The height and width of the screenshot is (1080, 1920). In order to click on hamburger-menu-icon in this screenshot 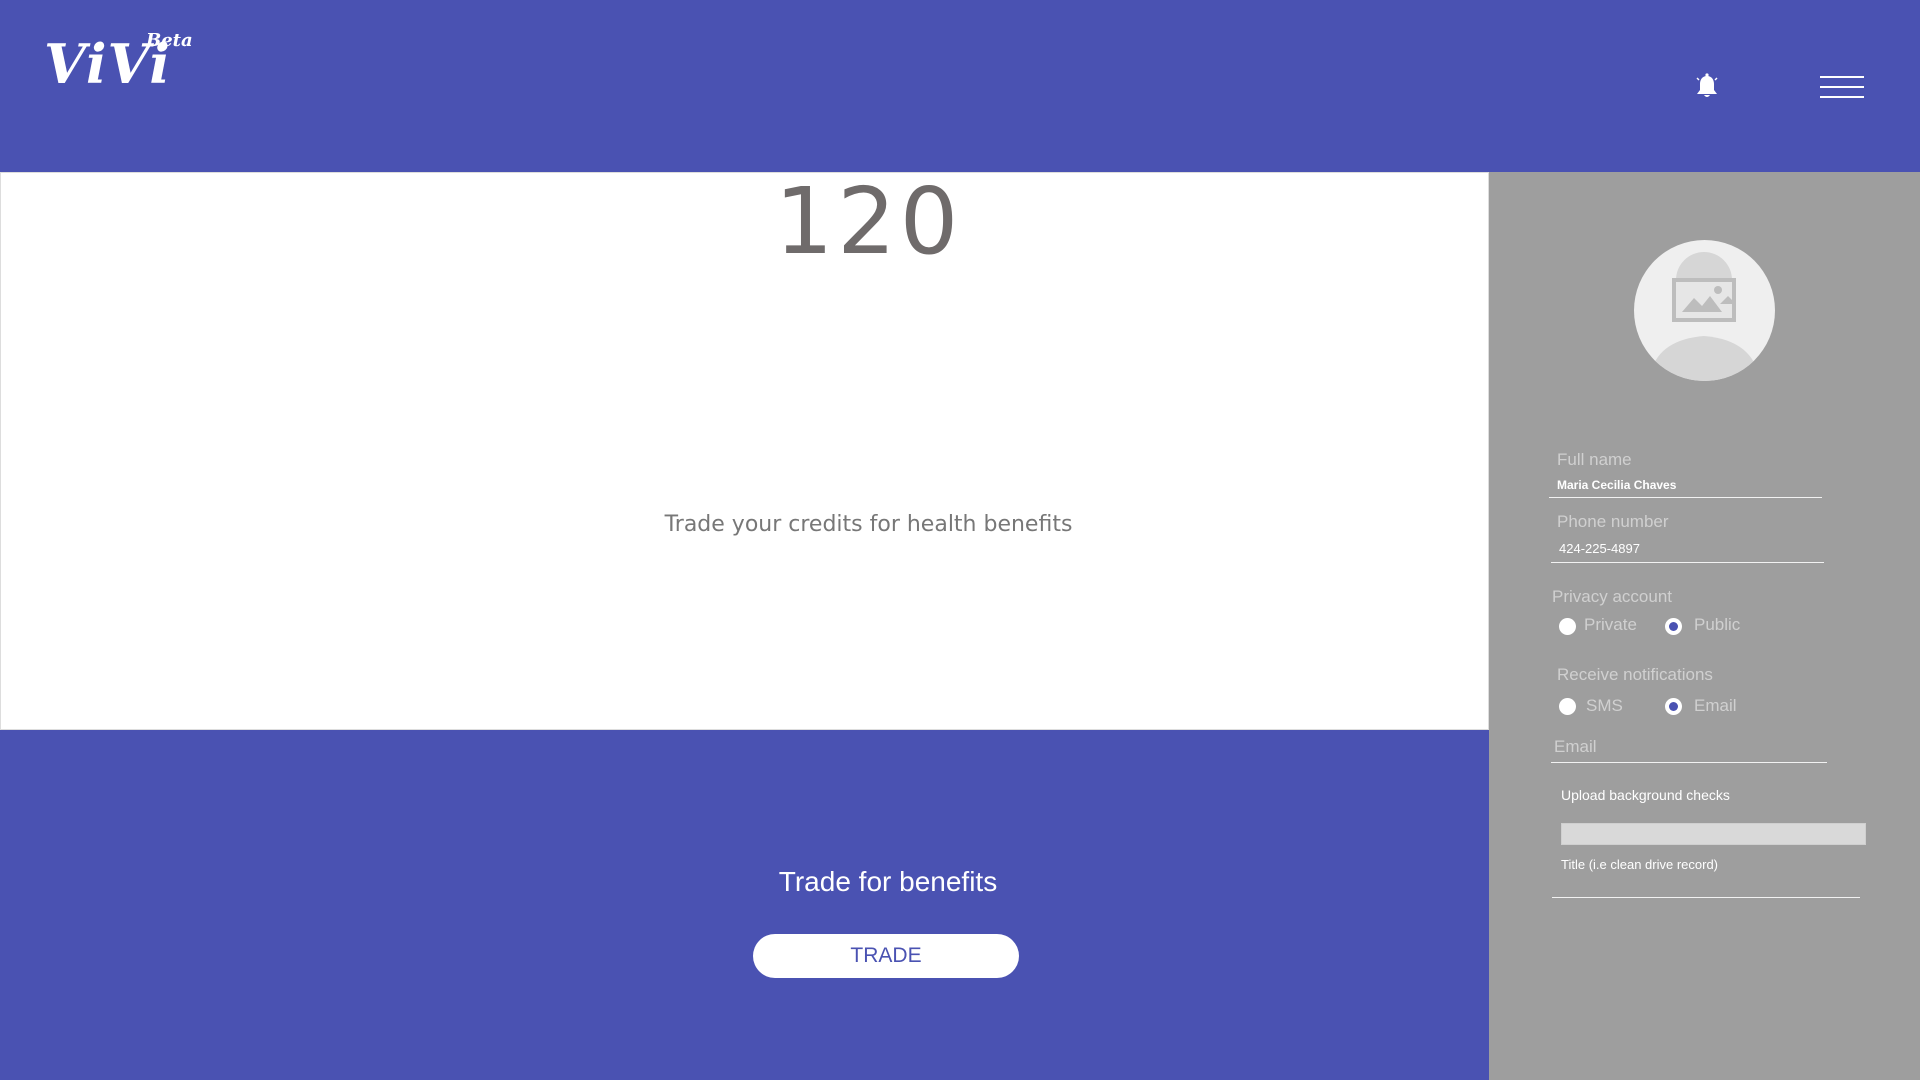, I will do `click(1842, 89)`.